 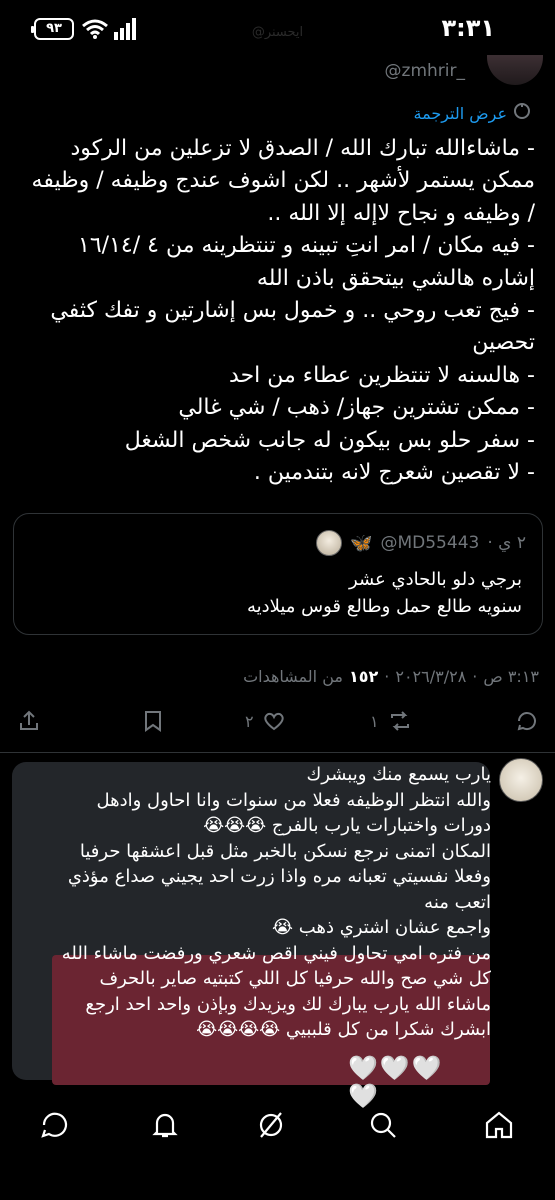 What do you see at coordinates (499, 1127) in the screenshot?
I see `home-icon` at bounding box center [499, 1127].